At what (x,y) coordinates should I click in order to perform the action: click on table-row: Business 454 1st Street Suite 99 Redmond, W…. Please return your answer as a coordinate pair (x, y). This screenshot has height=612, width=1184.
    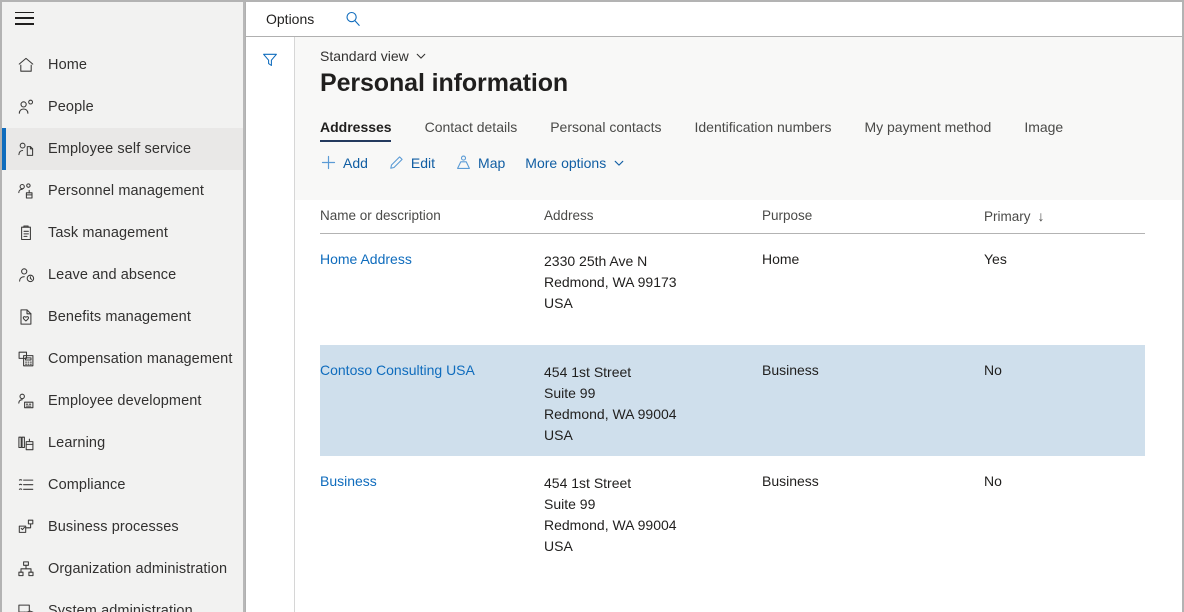
    Looking at the image, I should click on (732, 511).